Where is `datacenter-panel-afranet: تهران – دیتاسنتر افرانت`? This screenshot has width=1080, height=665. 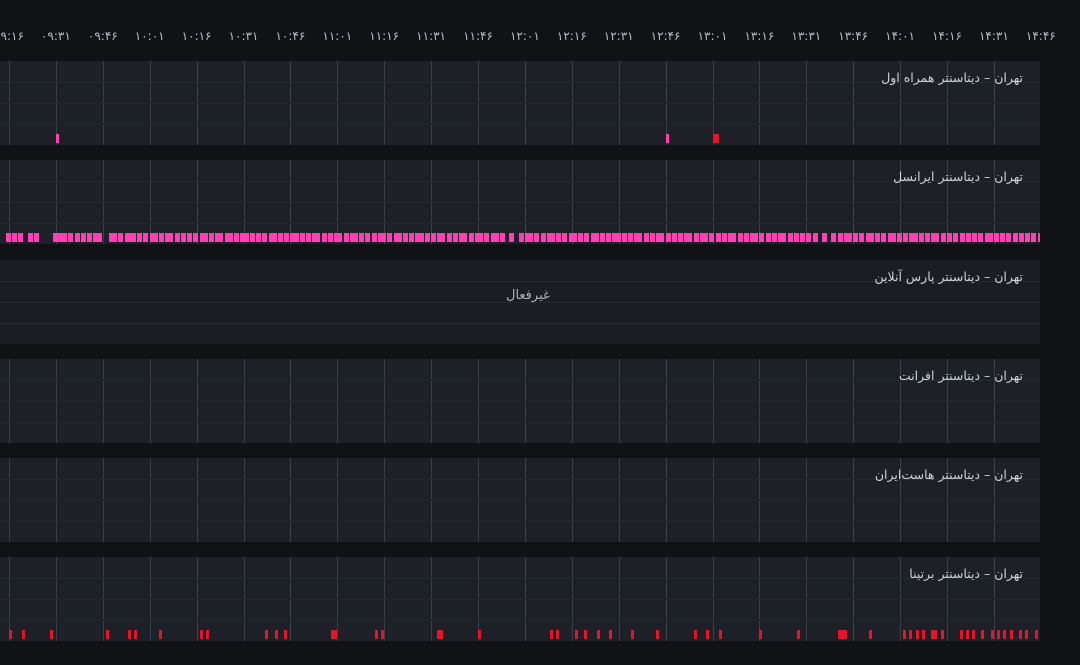 datacenter-panel-afranet: تهران – دیتاسنتر افرانت is located at coordinates (520, 401).